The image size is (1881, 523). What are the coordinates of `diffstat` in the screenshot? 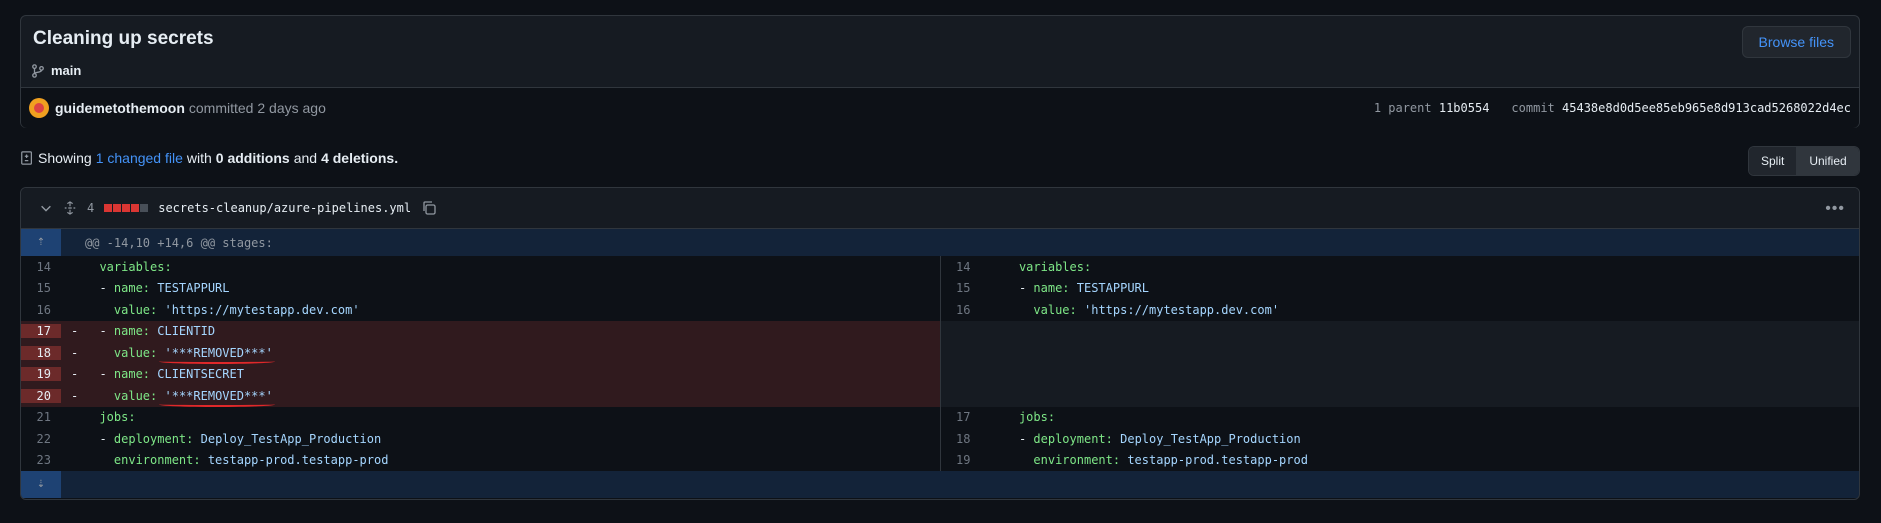 It's located at (126, 208).